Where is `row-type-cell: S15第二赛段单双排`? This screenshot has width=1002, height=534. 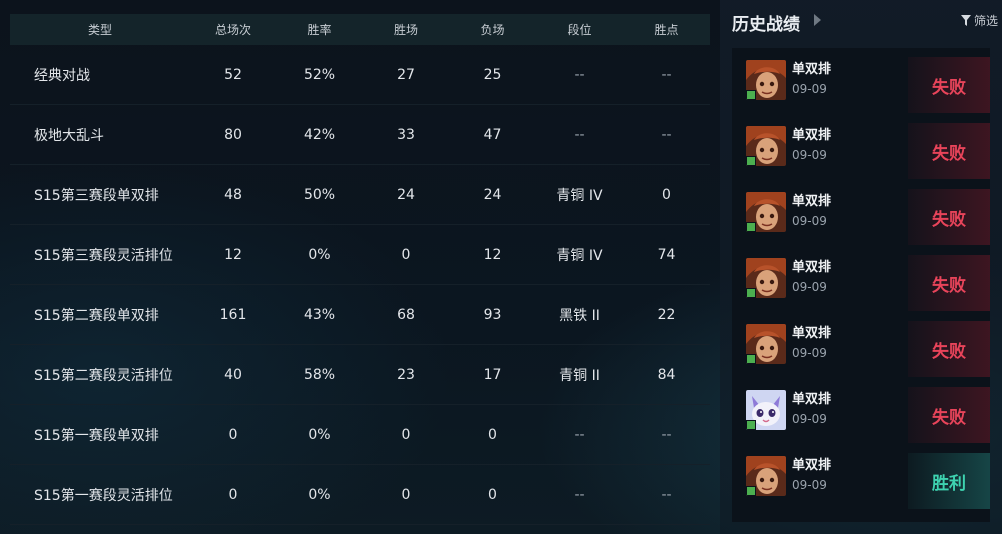
row-type-cell: S15第二赛段单双排 is located at coordinates (96, 315).